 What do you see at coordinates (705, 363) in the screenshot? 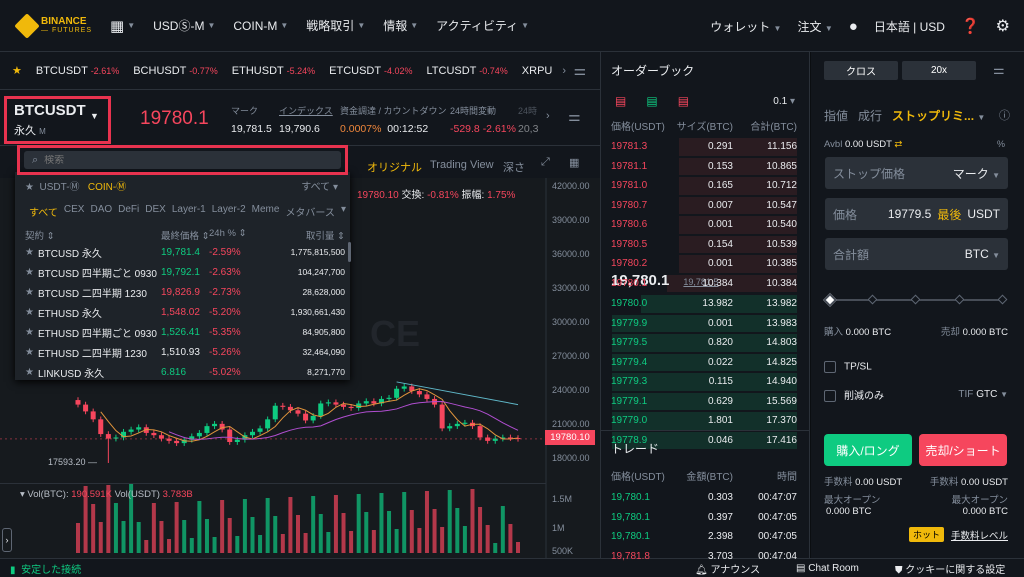
I see `bid-row: 19779.4 0.022 14.825` at bounding box center [705, 363].